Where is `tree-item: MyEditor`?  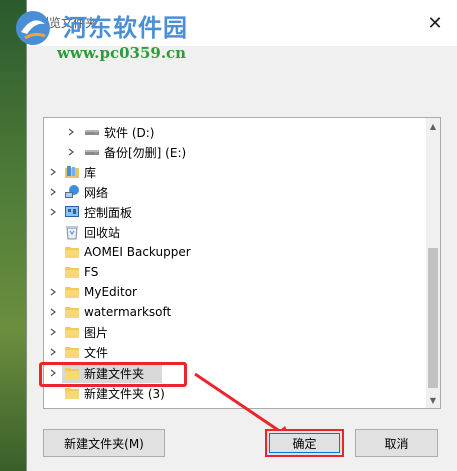 tree-item: MyEditor is located at coordinates (234, 292).